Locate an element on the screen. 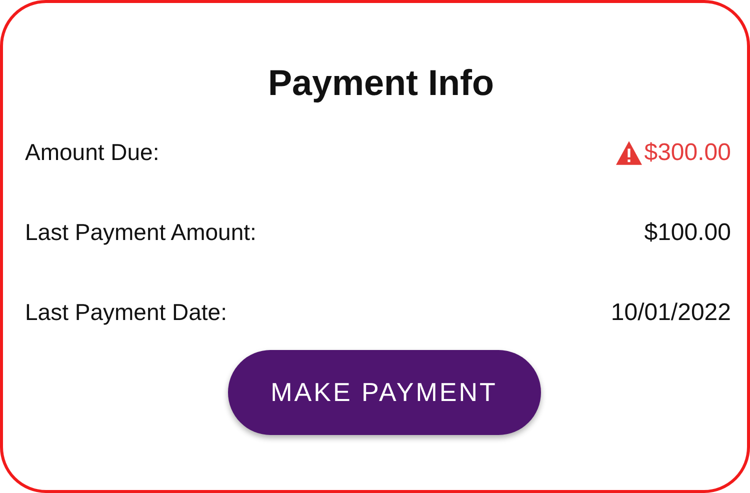 The width and height of the screenshot is (750, 493). make-payment-button: MAKE PAYMENT is located at coordinates (384, 392).